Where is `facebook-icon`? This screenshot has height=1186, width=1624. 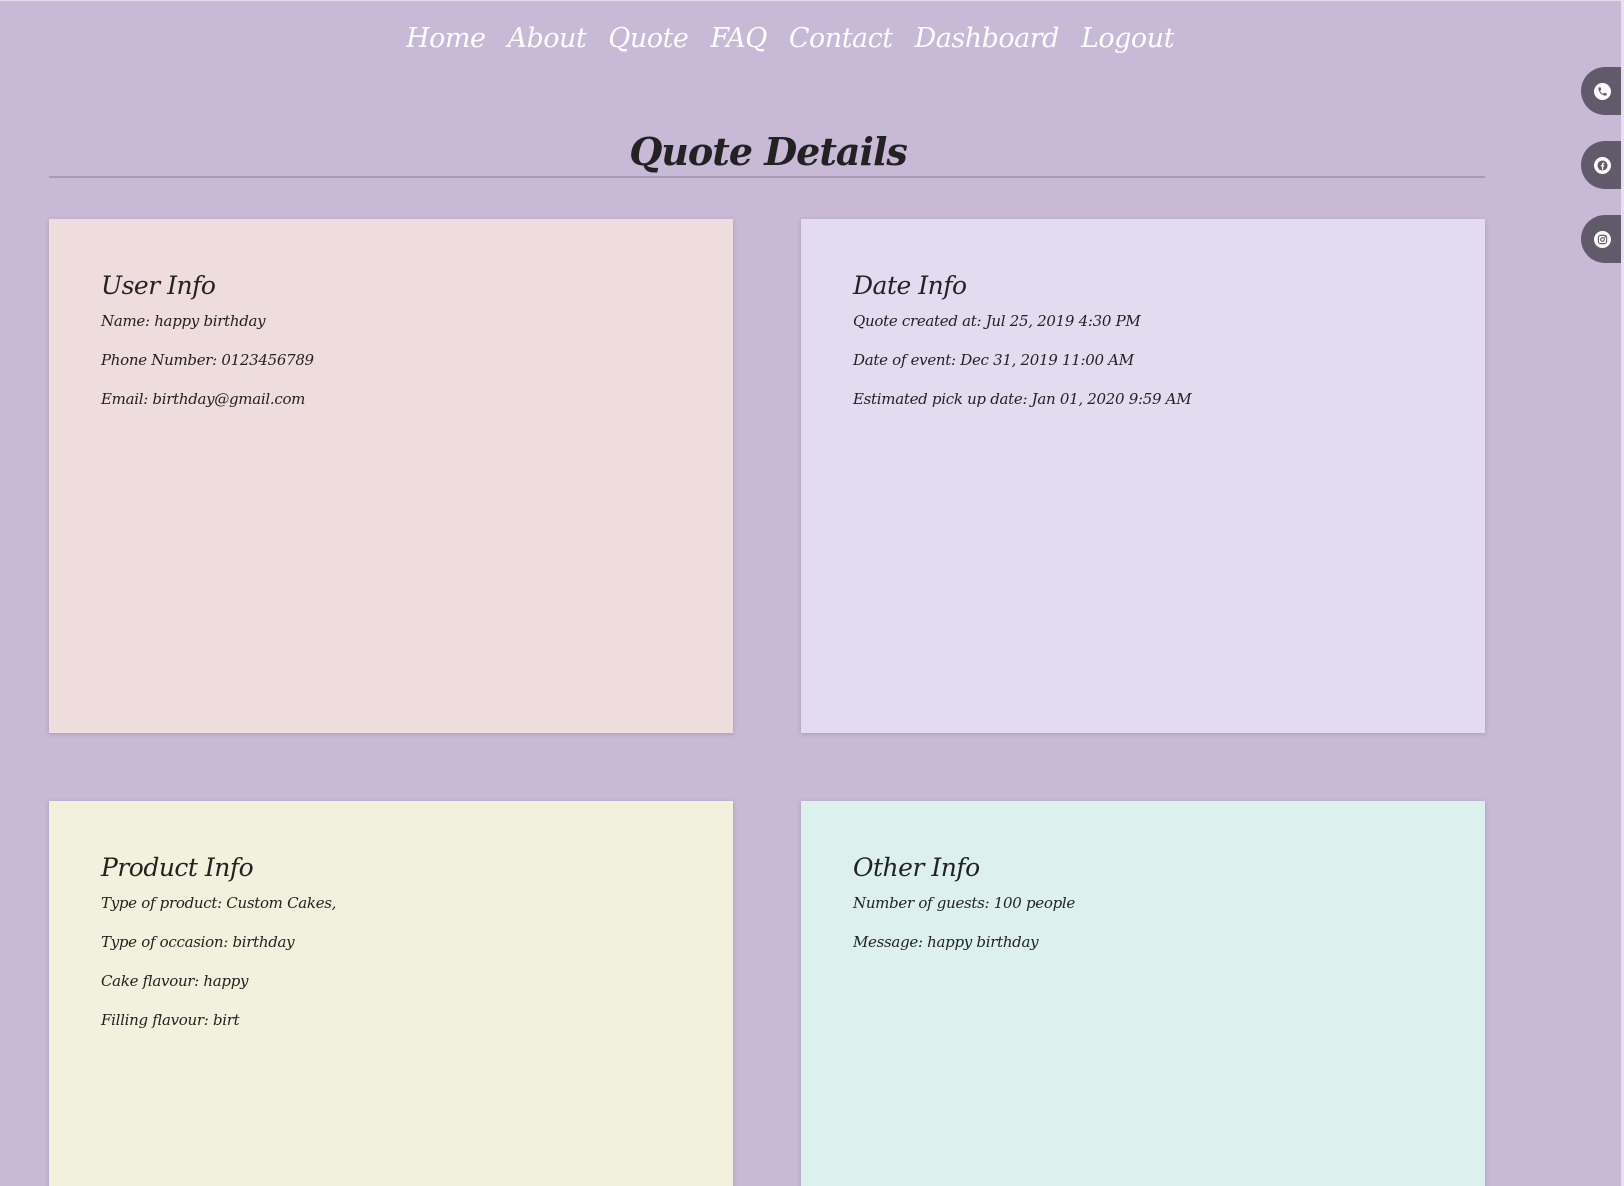
facebook-icon is located at coordinates (1602, 165).